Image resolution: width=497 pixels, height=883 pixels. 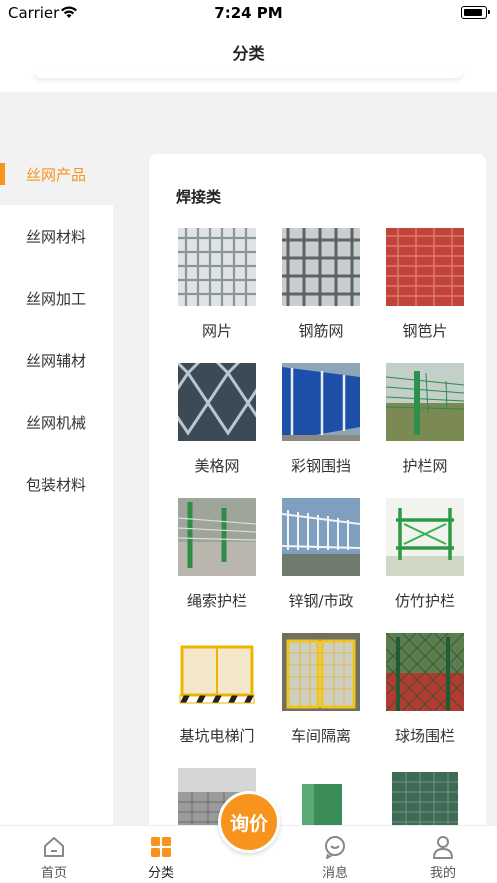 I want to click on product-label: 网片, so click(x=216, y=331).